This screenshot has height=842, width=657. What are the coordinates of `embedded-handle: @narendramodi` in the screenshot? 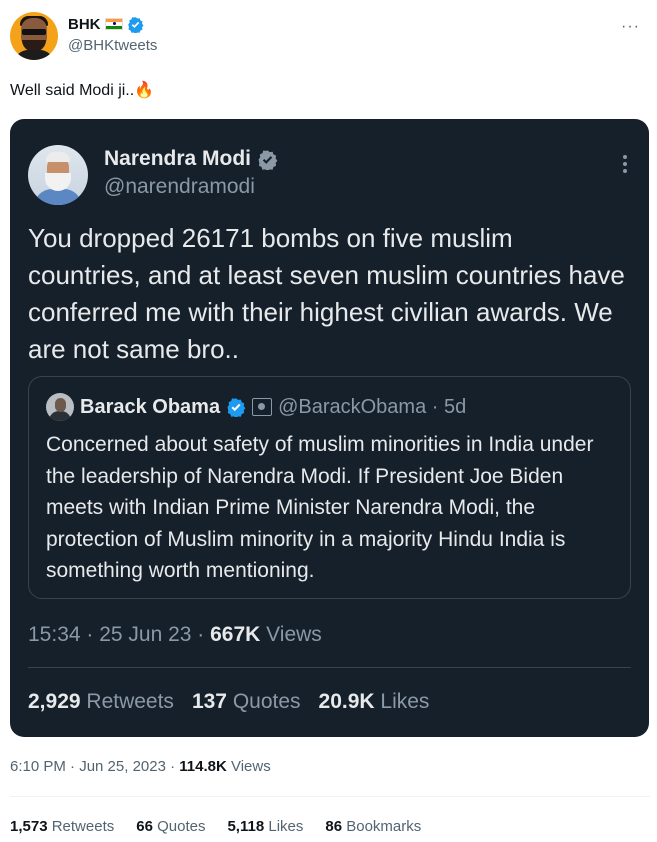 It's located at (179, 186).